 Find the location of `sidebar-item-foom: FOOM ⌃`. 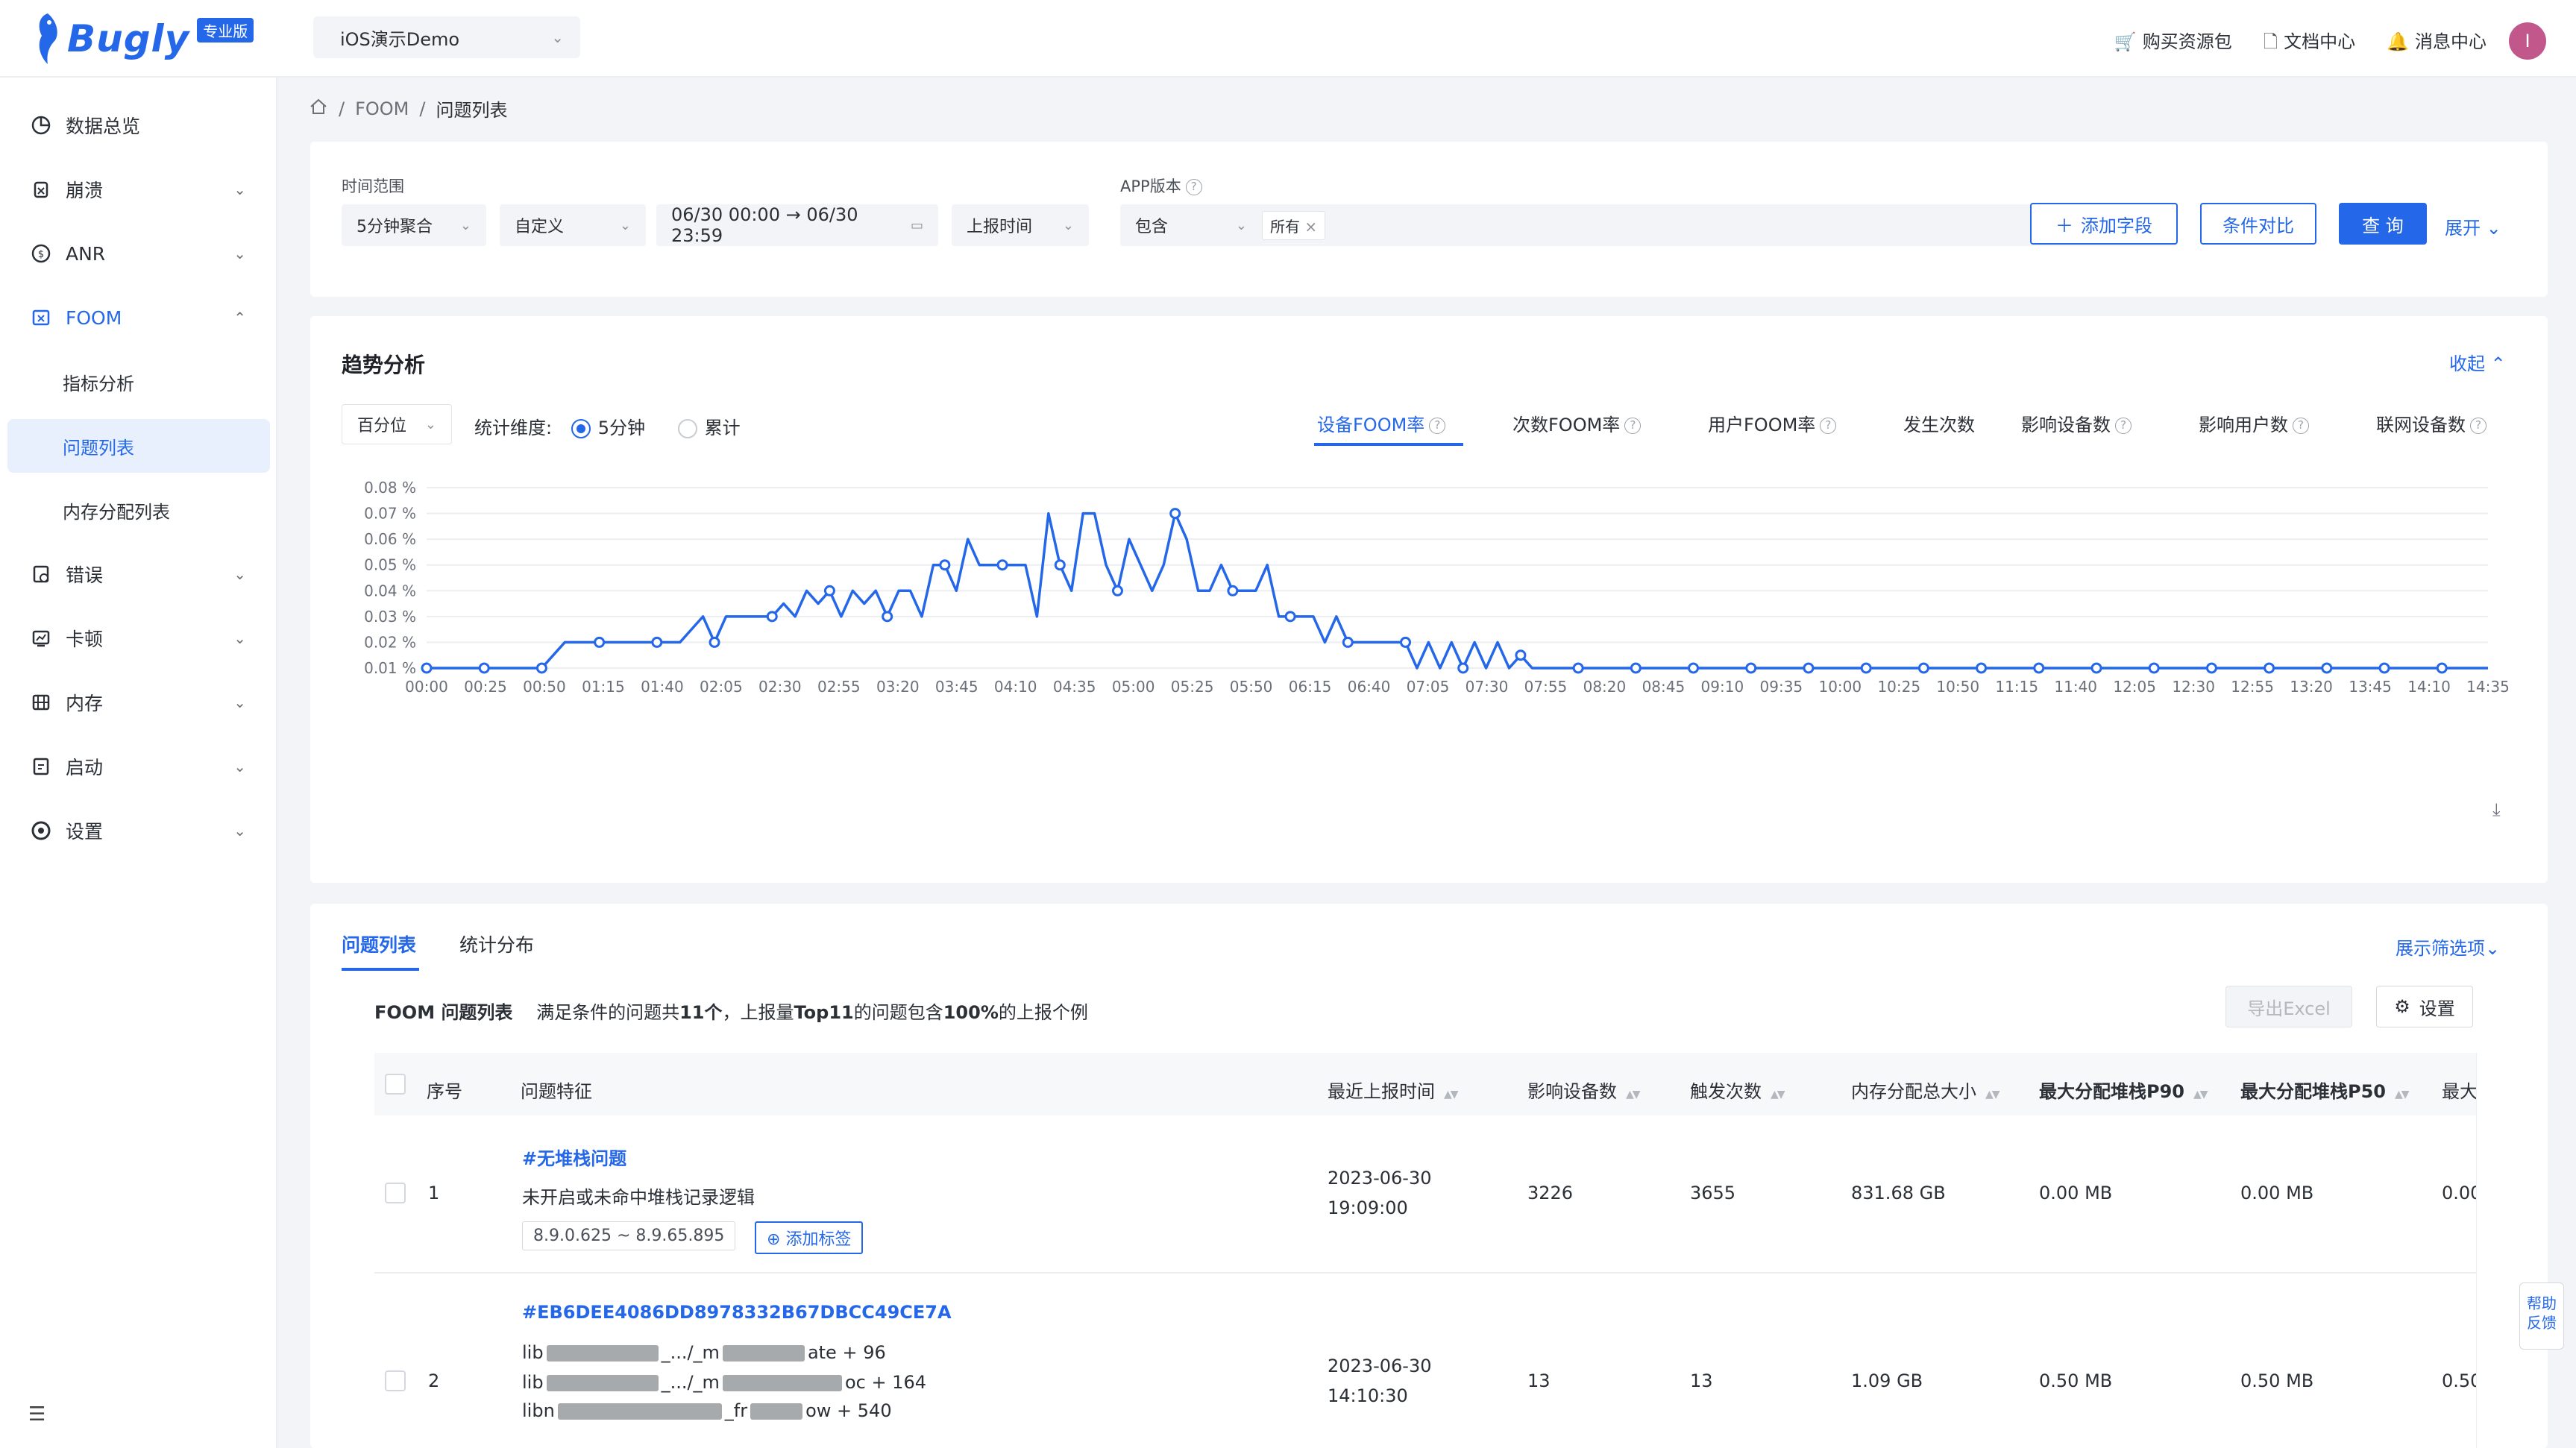

sidebar-item-foom: FOOM ⌃ is located at coordinates (139, 317).